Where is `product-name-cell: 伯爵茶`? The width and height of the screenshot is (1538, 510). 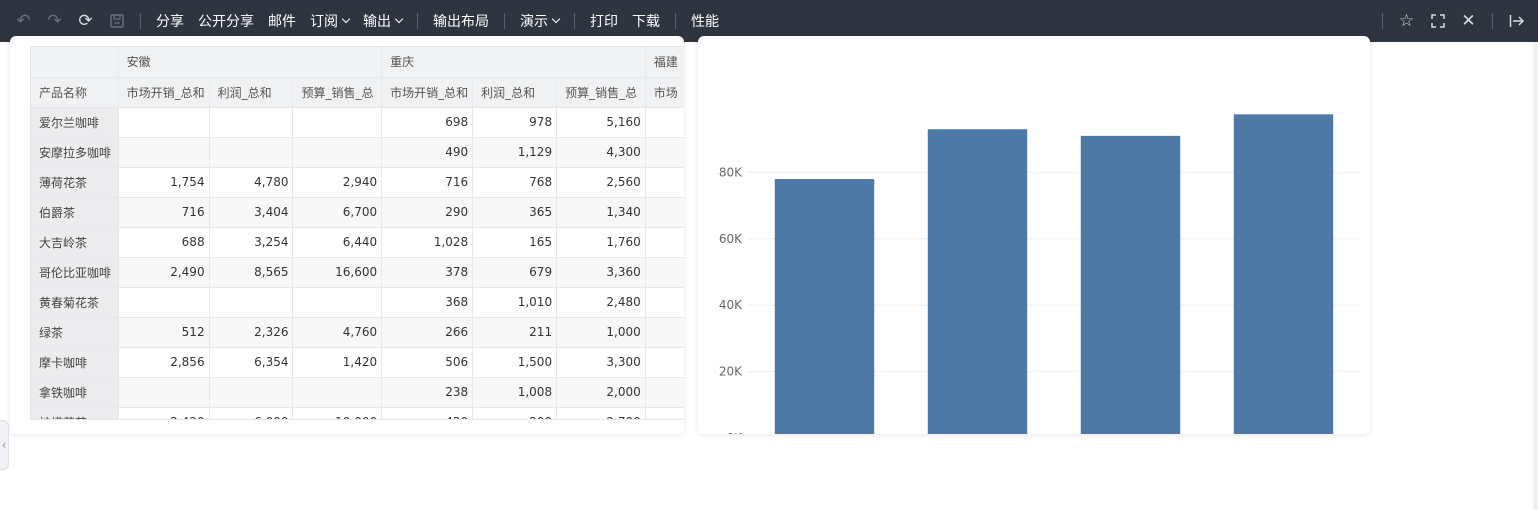 product-name-cell: 伯爵茶 is located at coordinates (75, 212).